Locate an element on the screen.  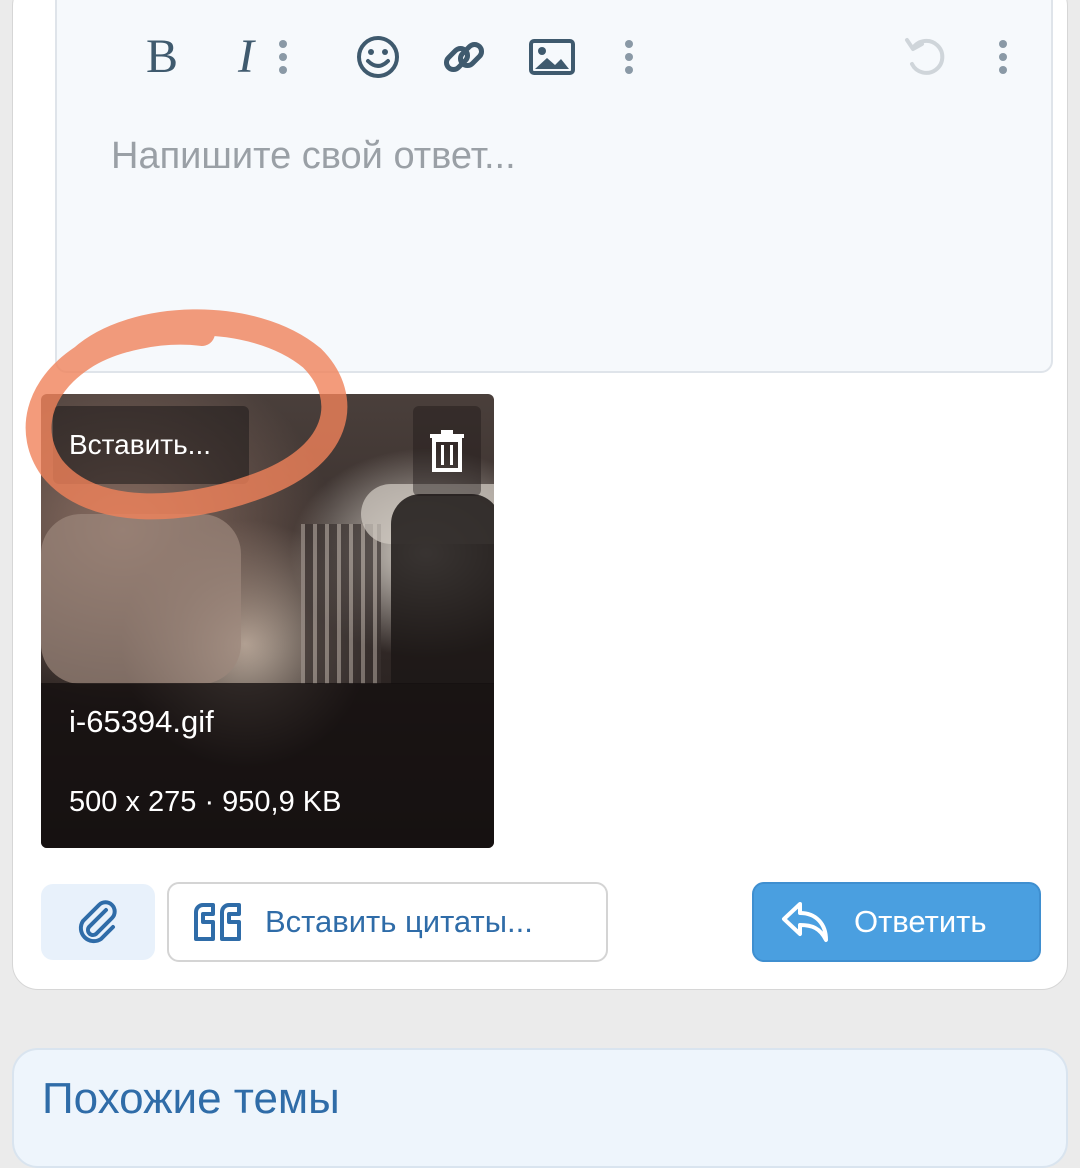
smiley-icon is located at coordinates (378, 57).